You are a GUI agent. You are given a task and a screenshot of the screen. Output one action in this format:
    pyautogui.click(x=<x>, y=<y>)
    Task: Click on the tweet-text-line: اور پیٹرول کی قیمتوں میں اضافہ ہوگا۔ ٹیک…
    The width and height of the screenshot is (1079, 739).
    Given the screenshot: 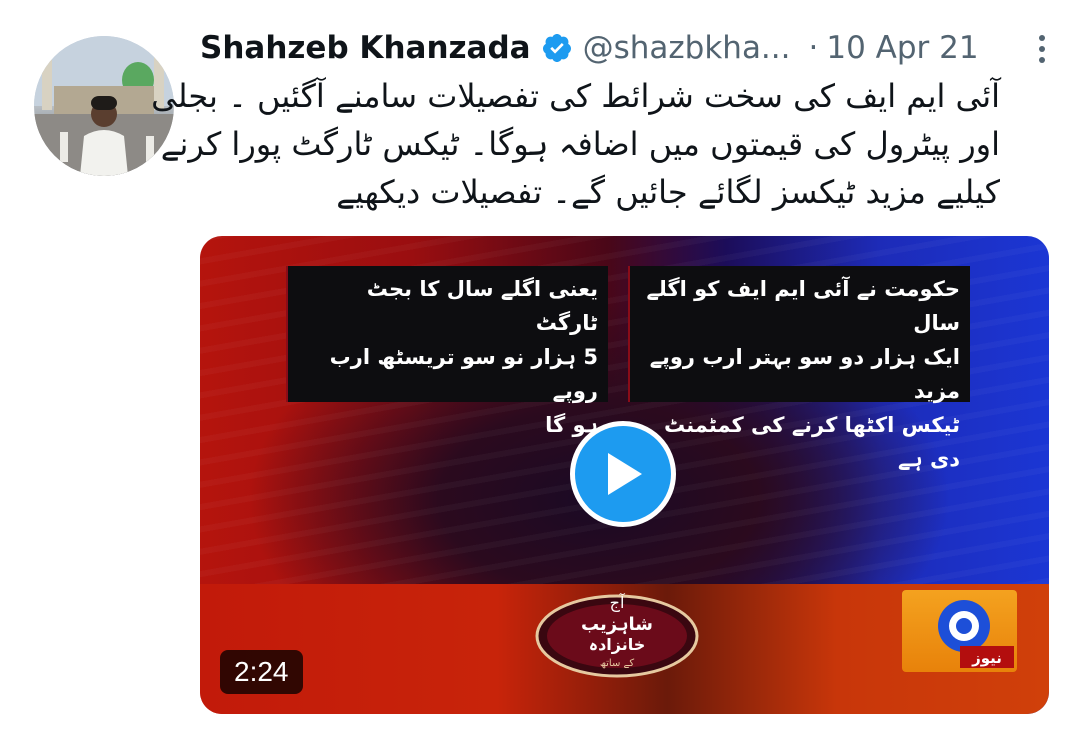 What is the action you would take?
    pyautogui.click(x=580, y=144)
    